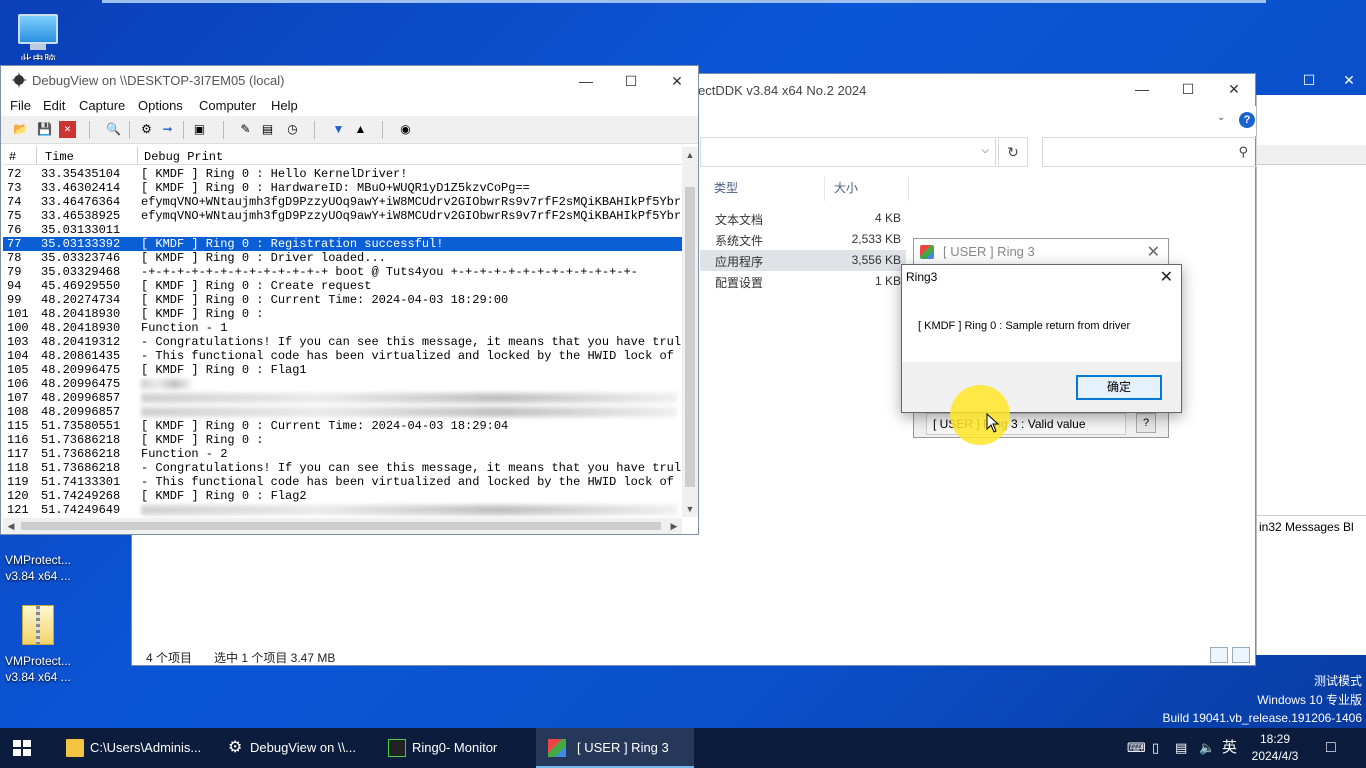 Image resolution: width=1366 pixels, height=768 pixels. What do you see at coordinates (20, 105) in the screenshot?
I see `menu-file: File` at bounding box center [20, 105].